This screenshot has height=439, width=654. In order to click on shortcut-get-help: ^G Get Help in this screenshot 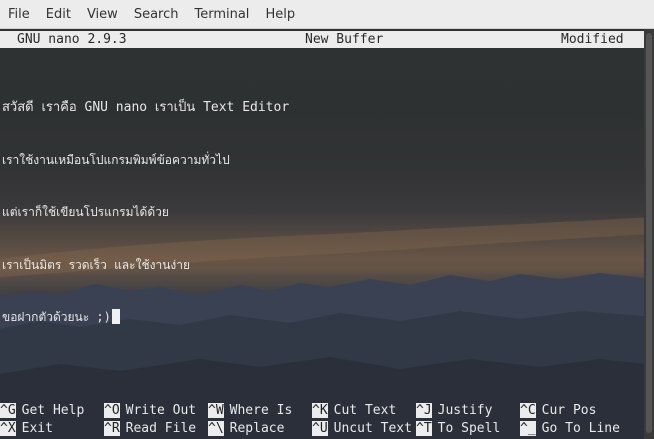, I will do `click(42, 411)`.